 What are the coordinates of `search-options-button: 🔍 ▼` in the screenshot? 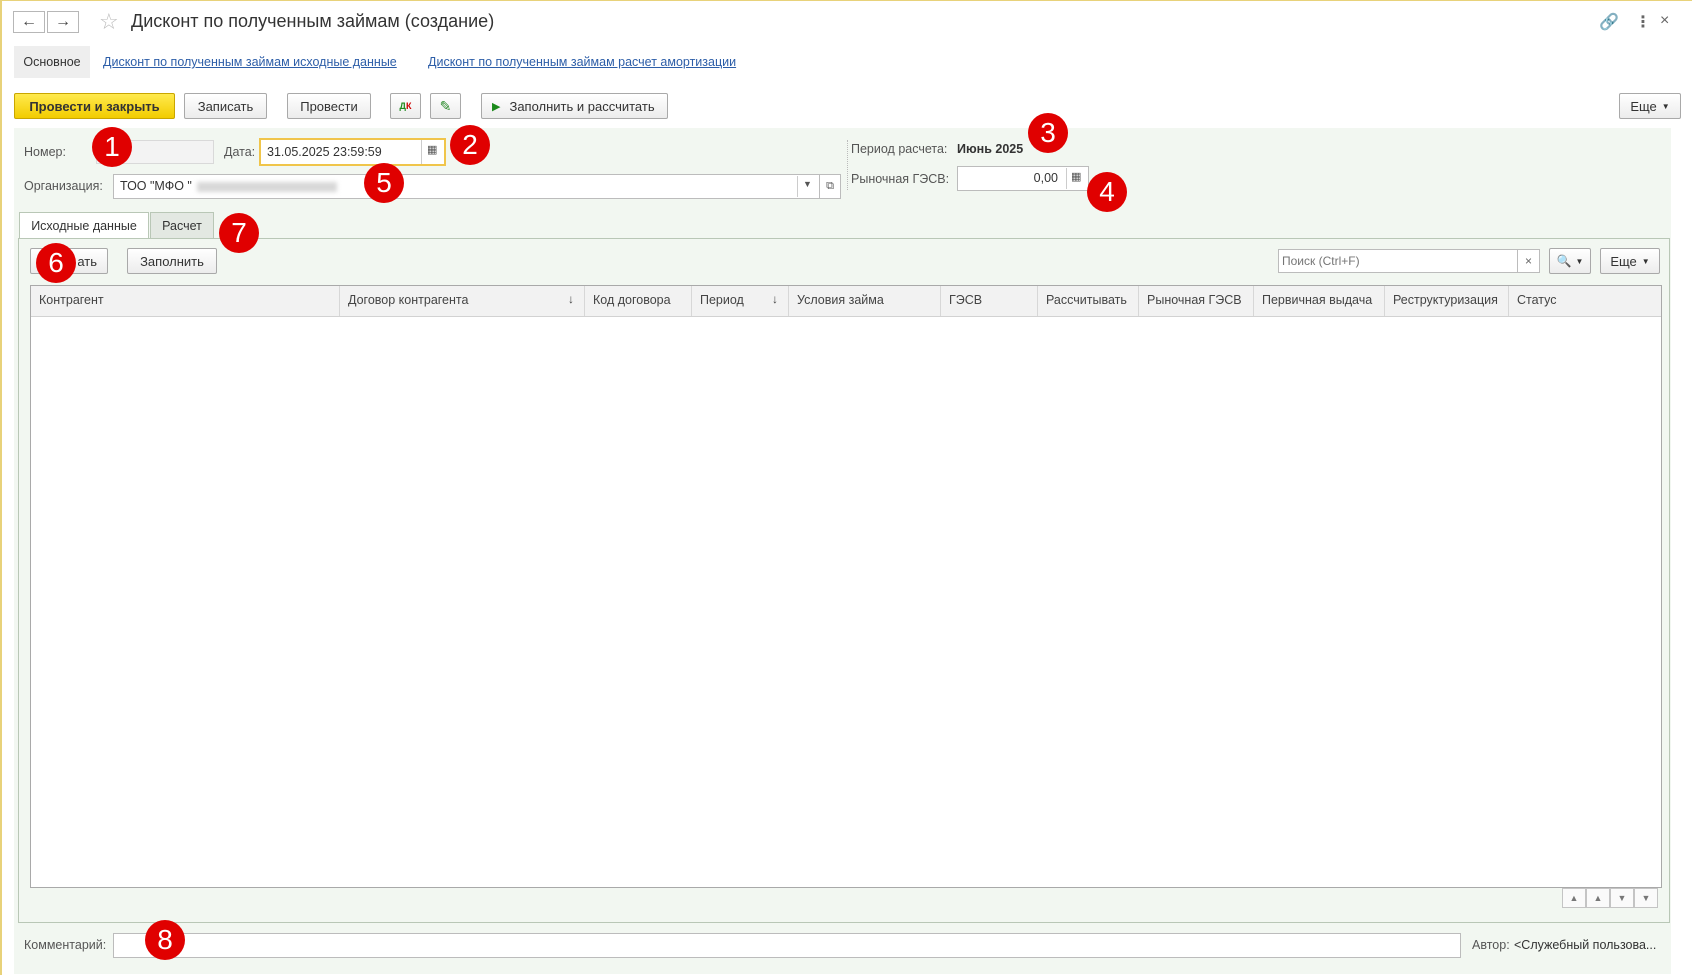 It's located at (1570, 261).